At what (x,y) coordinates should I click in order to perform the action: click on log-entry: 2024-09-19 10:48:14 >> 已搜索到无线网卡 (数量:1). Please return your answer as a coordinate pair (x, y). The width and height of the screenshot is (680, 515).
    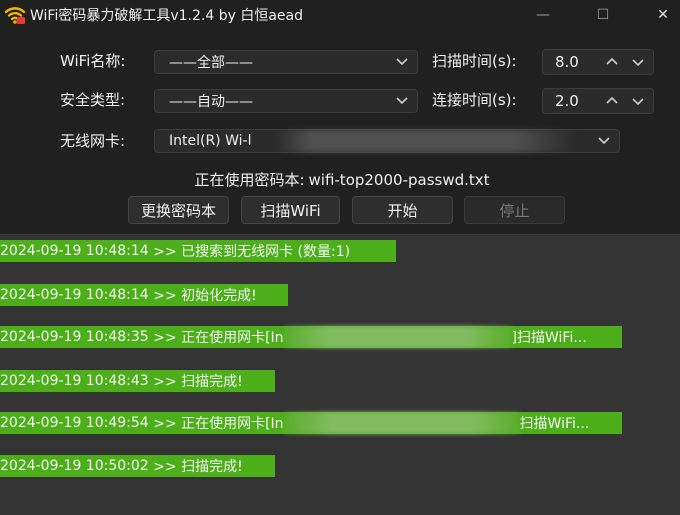
    Looking at the image, I should click on (198, 251).